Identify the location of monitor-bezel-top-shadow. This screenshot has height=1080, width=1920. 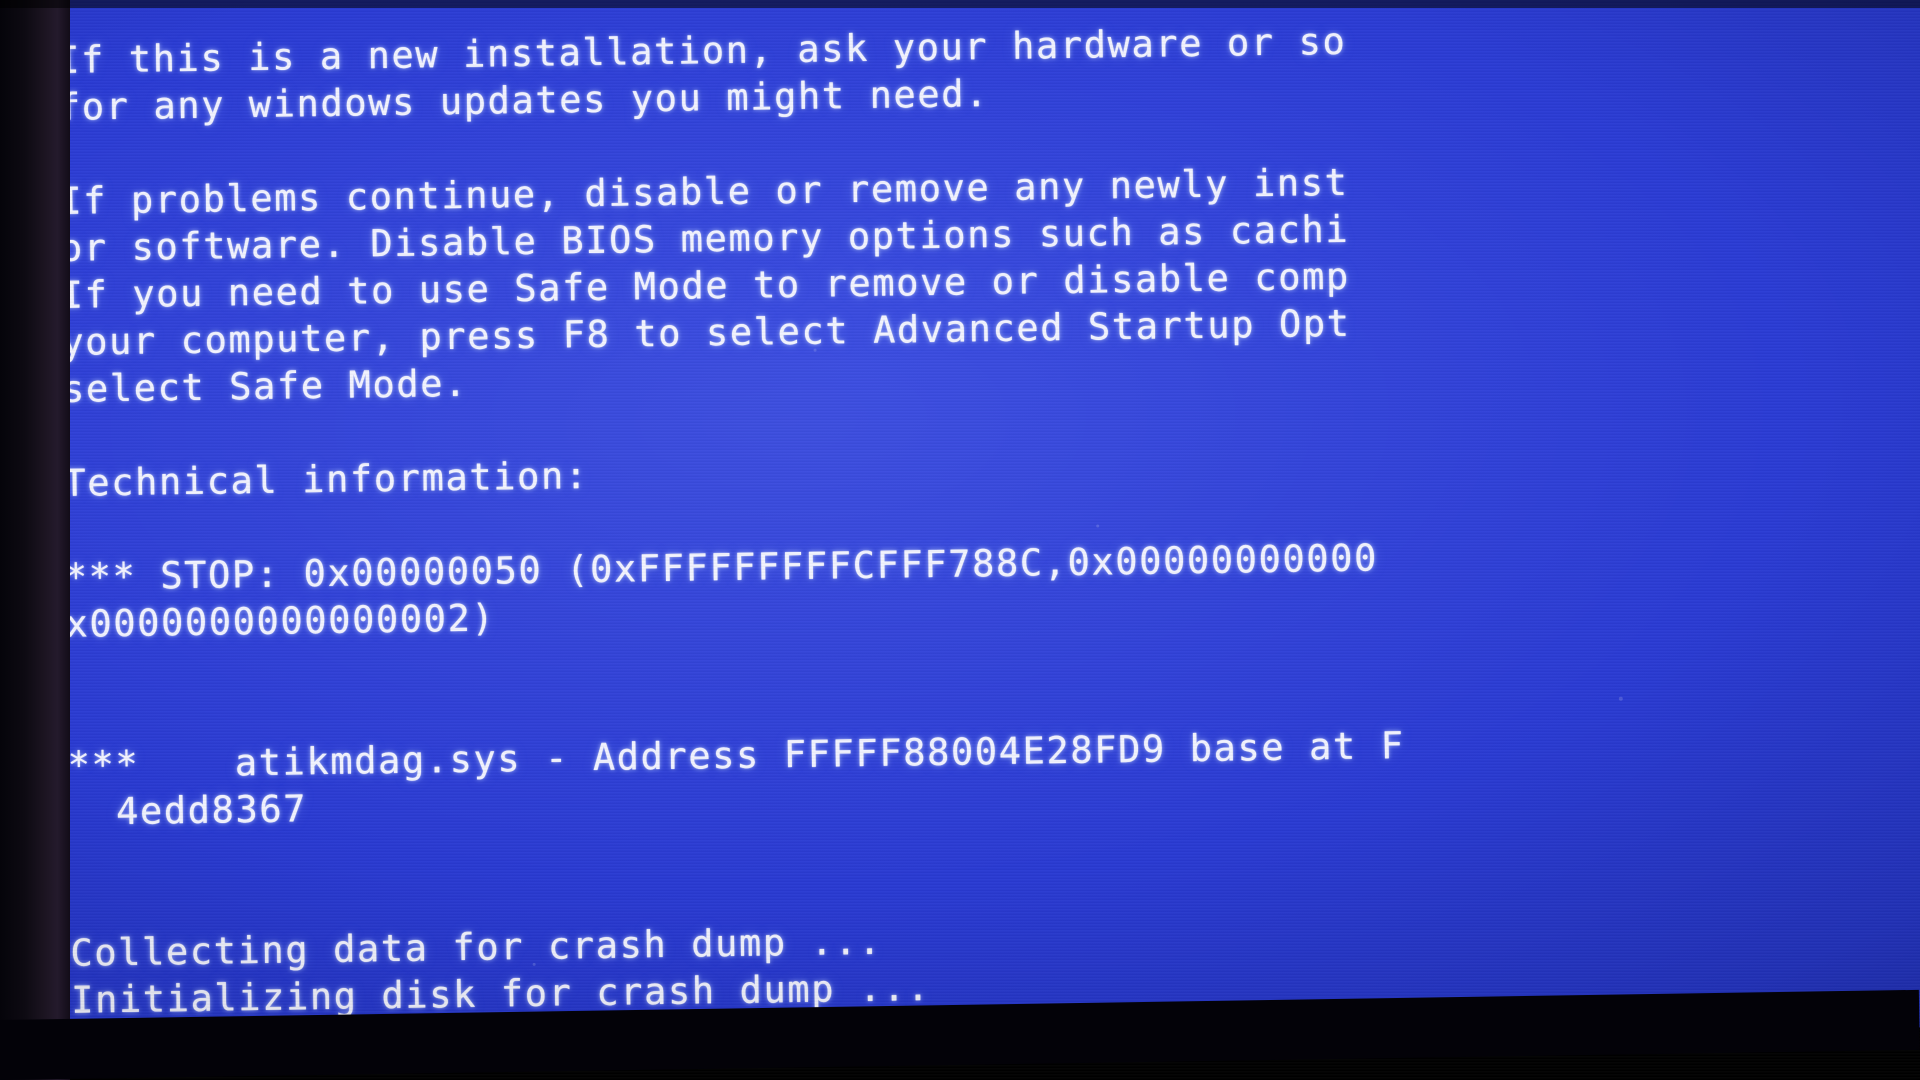
(960, 4).